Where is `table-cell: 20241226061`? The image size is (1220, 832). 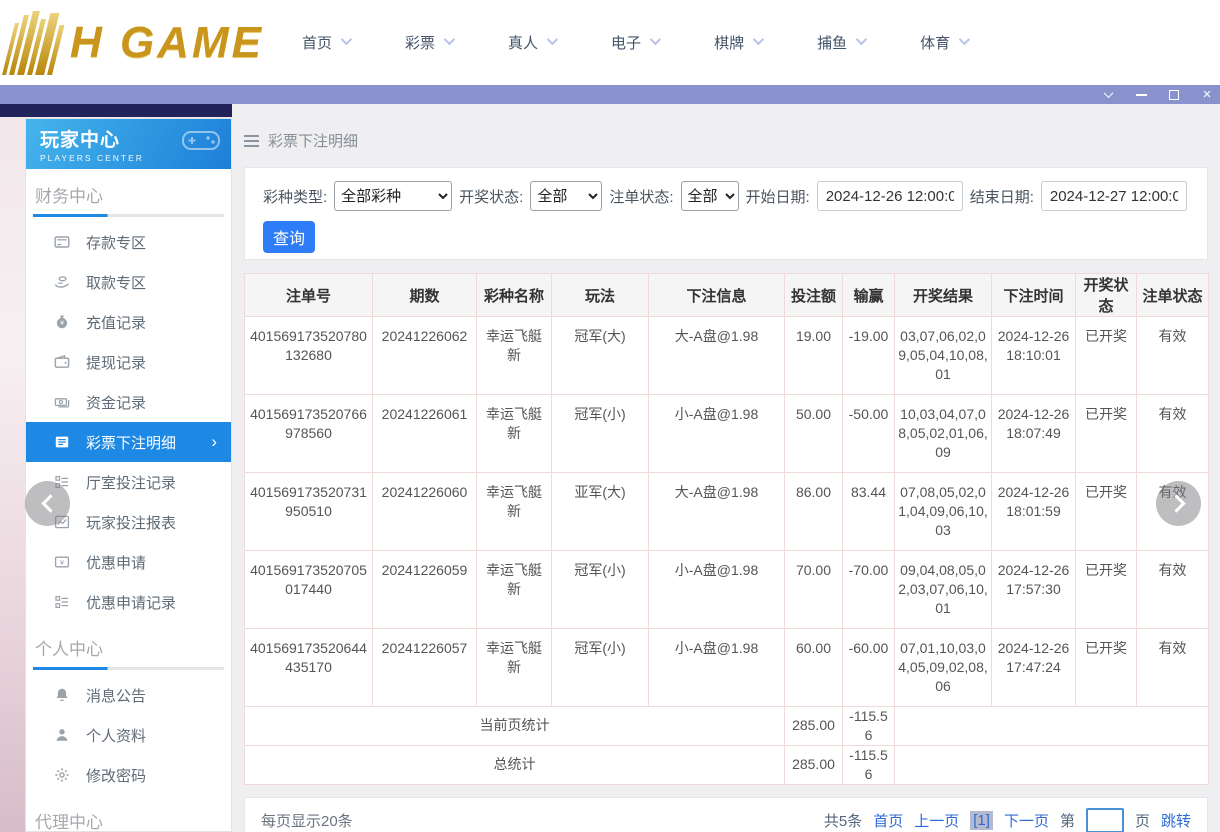
table-cell: 20241226061 is located at coordinates (424, 433).